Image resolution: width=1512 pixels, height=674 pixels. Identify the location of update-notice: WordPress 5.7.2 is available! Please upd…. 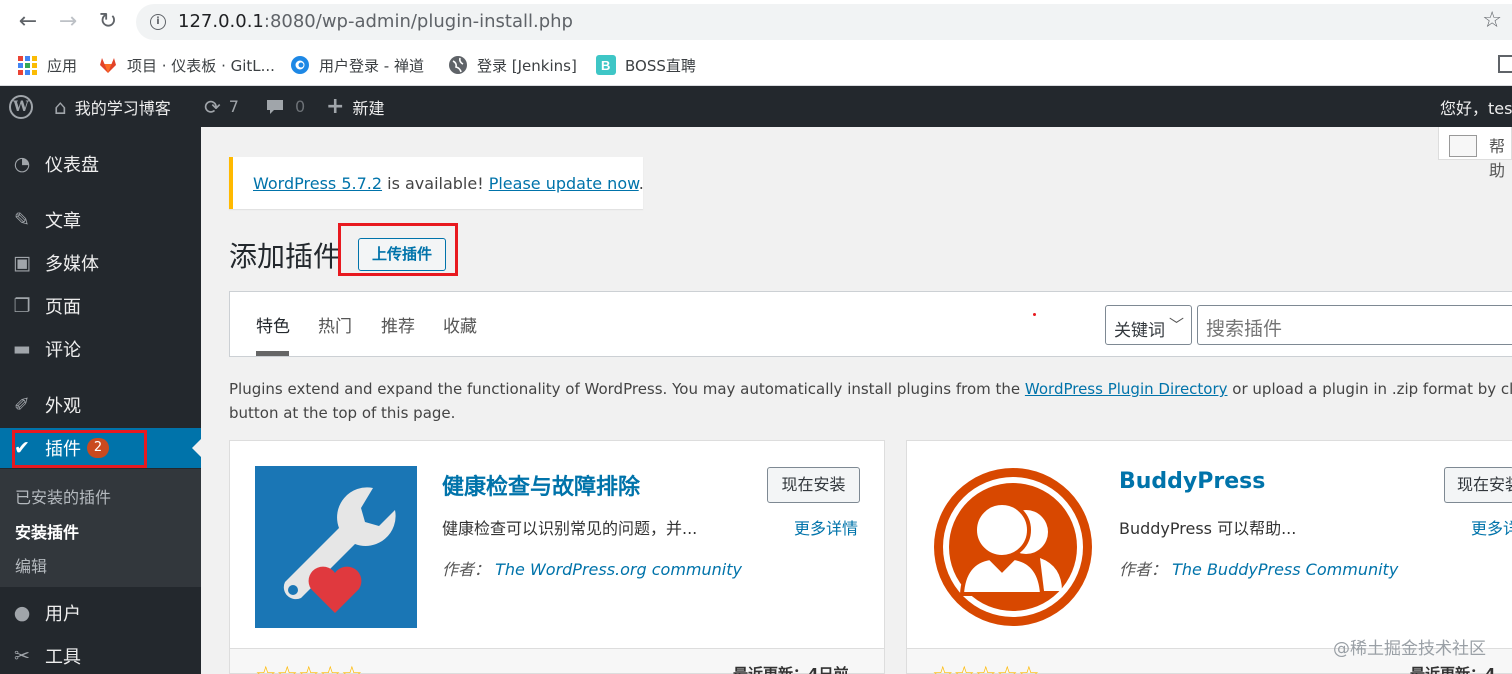
(436, 183).